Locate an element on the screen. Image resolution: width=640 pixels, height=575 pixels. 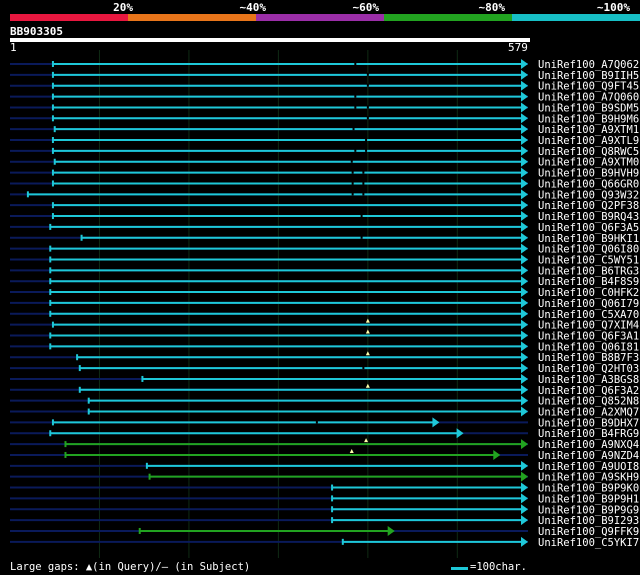
scale-bar is located at coordinates (459, 568).